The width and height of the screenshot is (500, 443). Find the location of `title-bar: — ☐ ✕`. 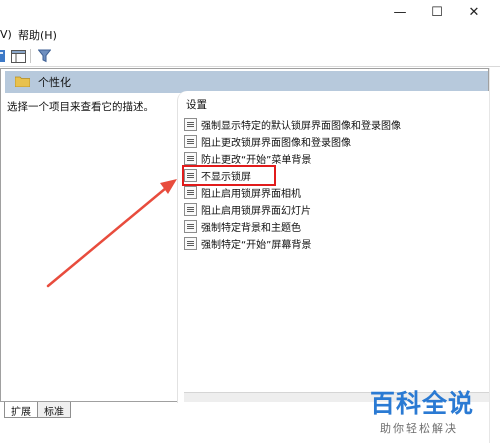

title-bar: — ☐ ✕ is located at coordinates (250, 12).